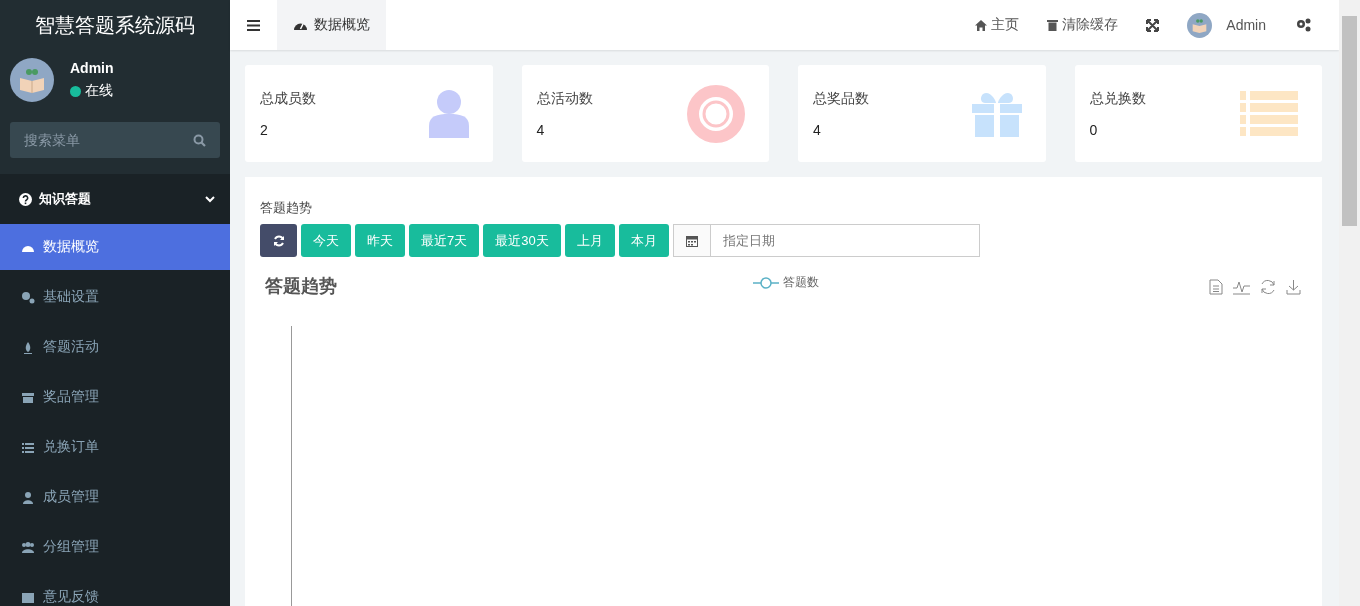 Image resolution: width=1360 pixels, height=606 pixels. Describe the element at coordinates (1117, 98) in the screenshot. I see `stat-label: 总兑换数` at that location.